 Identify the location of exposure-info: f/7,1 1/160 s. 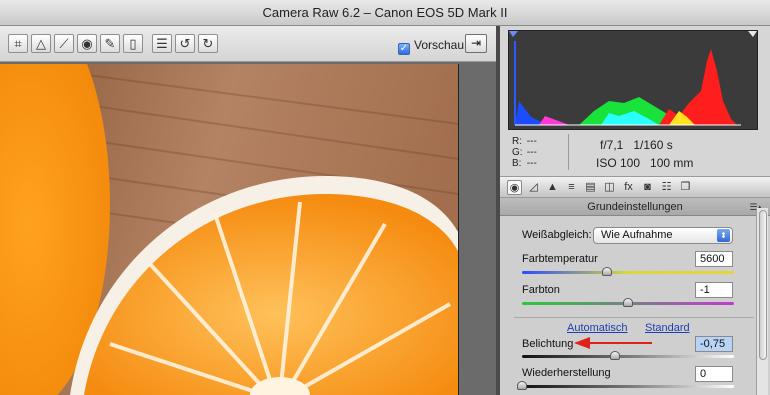
(636, 145).